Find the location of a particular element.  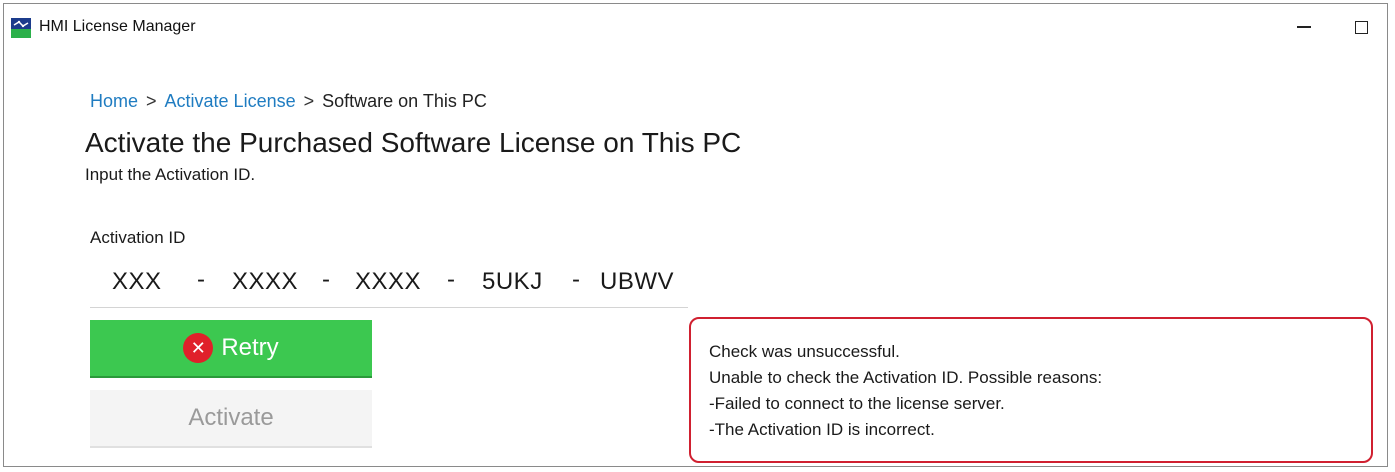

minimize-button is located at coordinates (1304, 27).